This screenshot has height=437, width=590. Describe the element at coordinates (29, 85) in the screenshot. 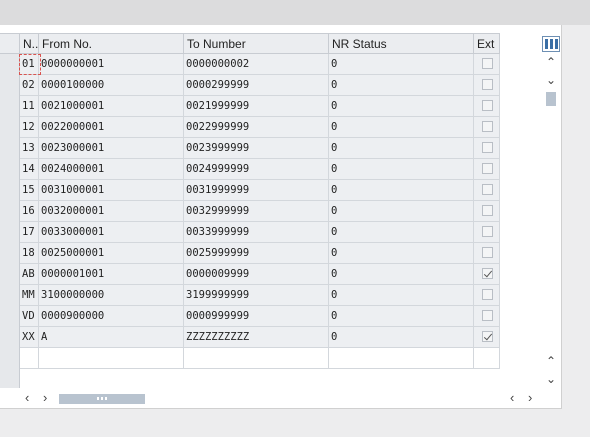

I see `cell-n: 02` at that location.